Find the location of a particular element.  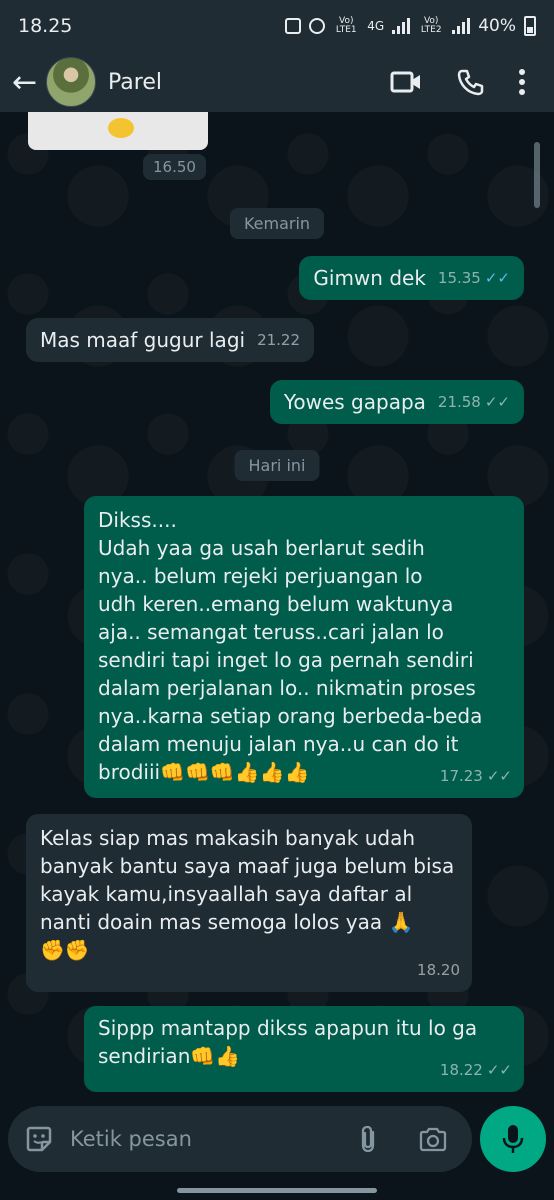

message-meta: 18.22 ✓✓ is located at coordinates (476, 1070).